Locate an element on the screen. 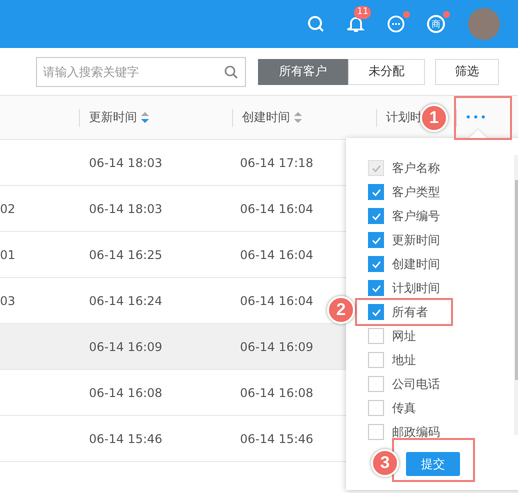 Image resolution: width=518 pixels, height=493 pixels. column-option: 公司电话 is located at coordinates (443, 384).